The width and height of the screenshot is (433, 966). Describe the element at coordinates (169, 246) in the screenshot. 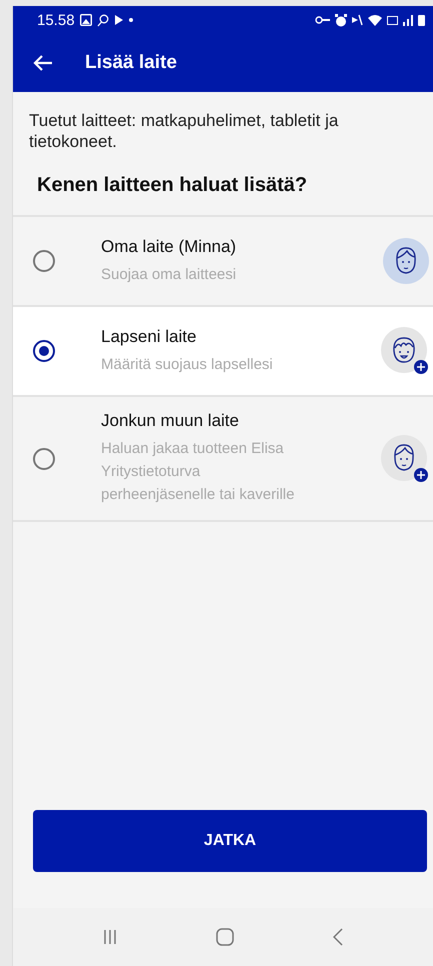

I see `option-title: Oma laite (Minna)` at that location.